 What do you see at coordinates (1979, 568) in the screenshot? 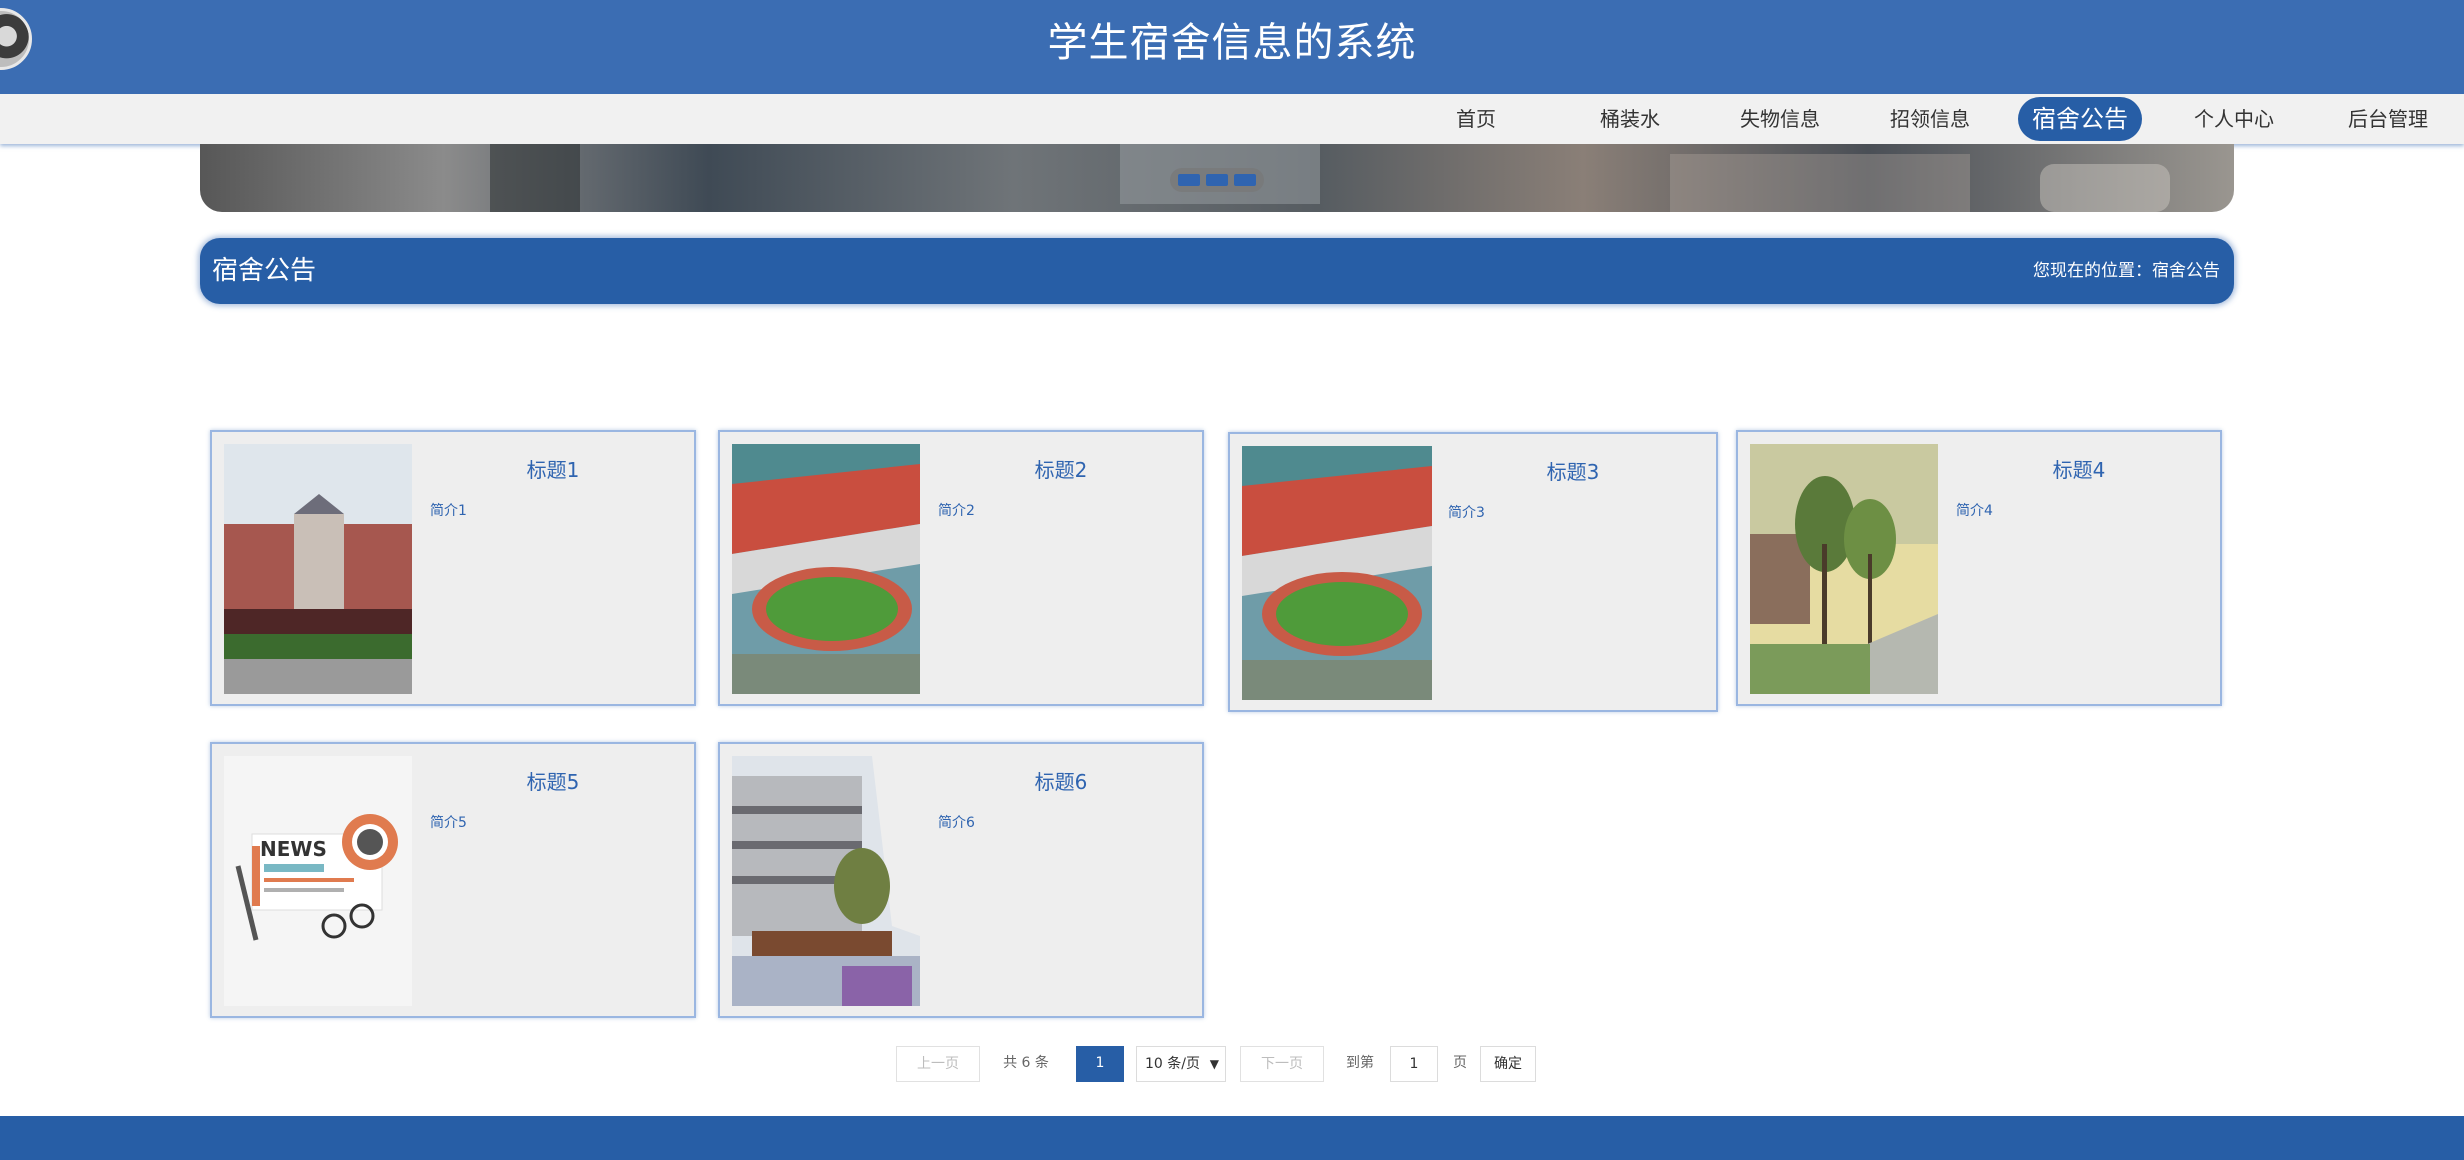
I see `notice-card: 标题4 简介4` at bounding box center [1979, 568].